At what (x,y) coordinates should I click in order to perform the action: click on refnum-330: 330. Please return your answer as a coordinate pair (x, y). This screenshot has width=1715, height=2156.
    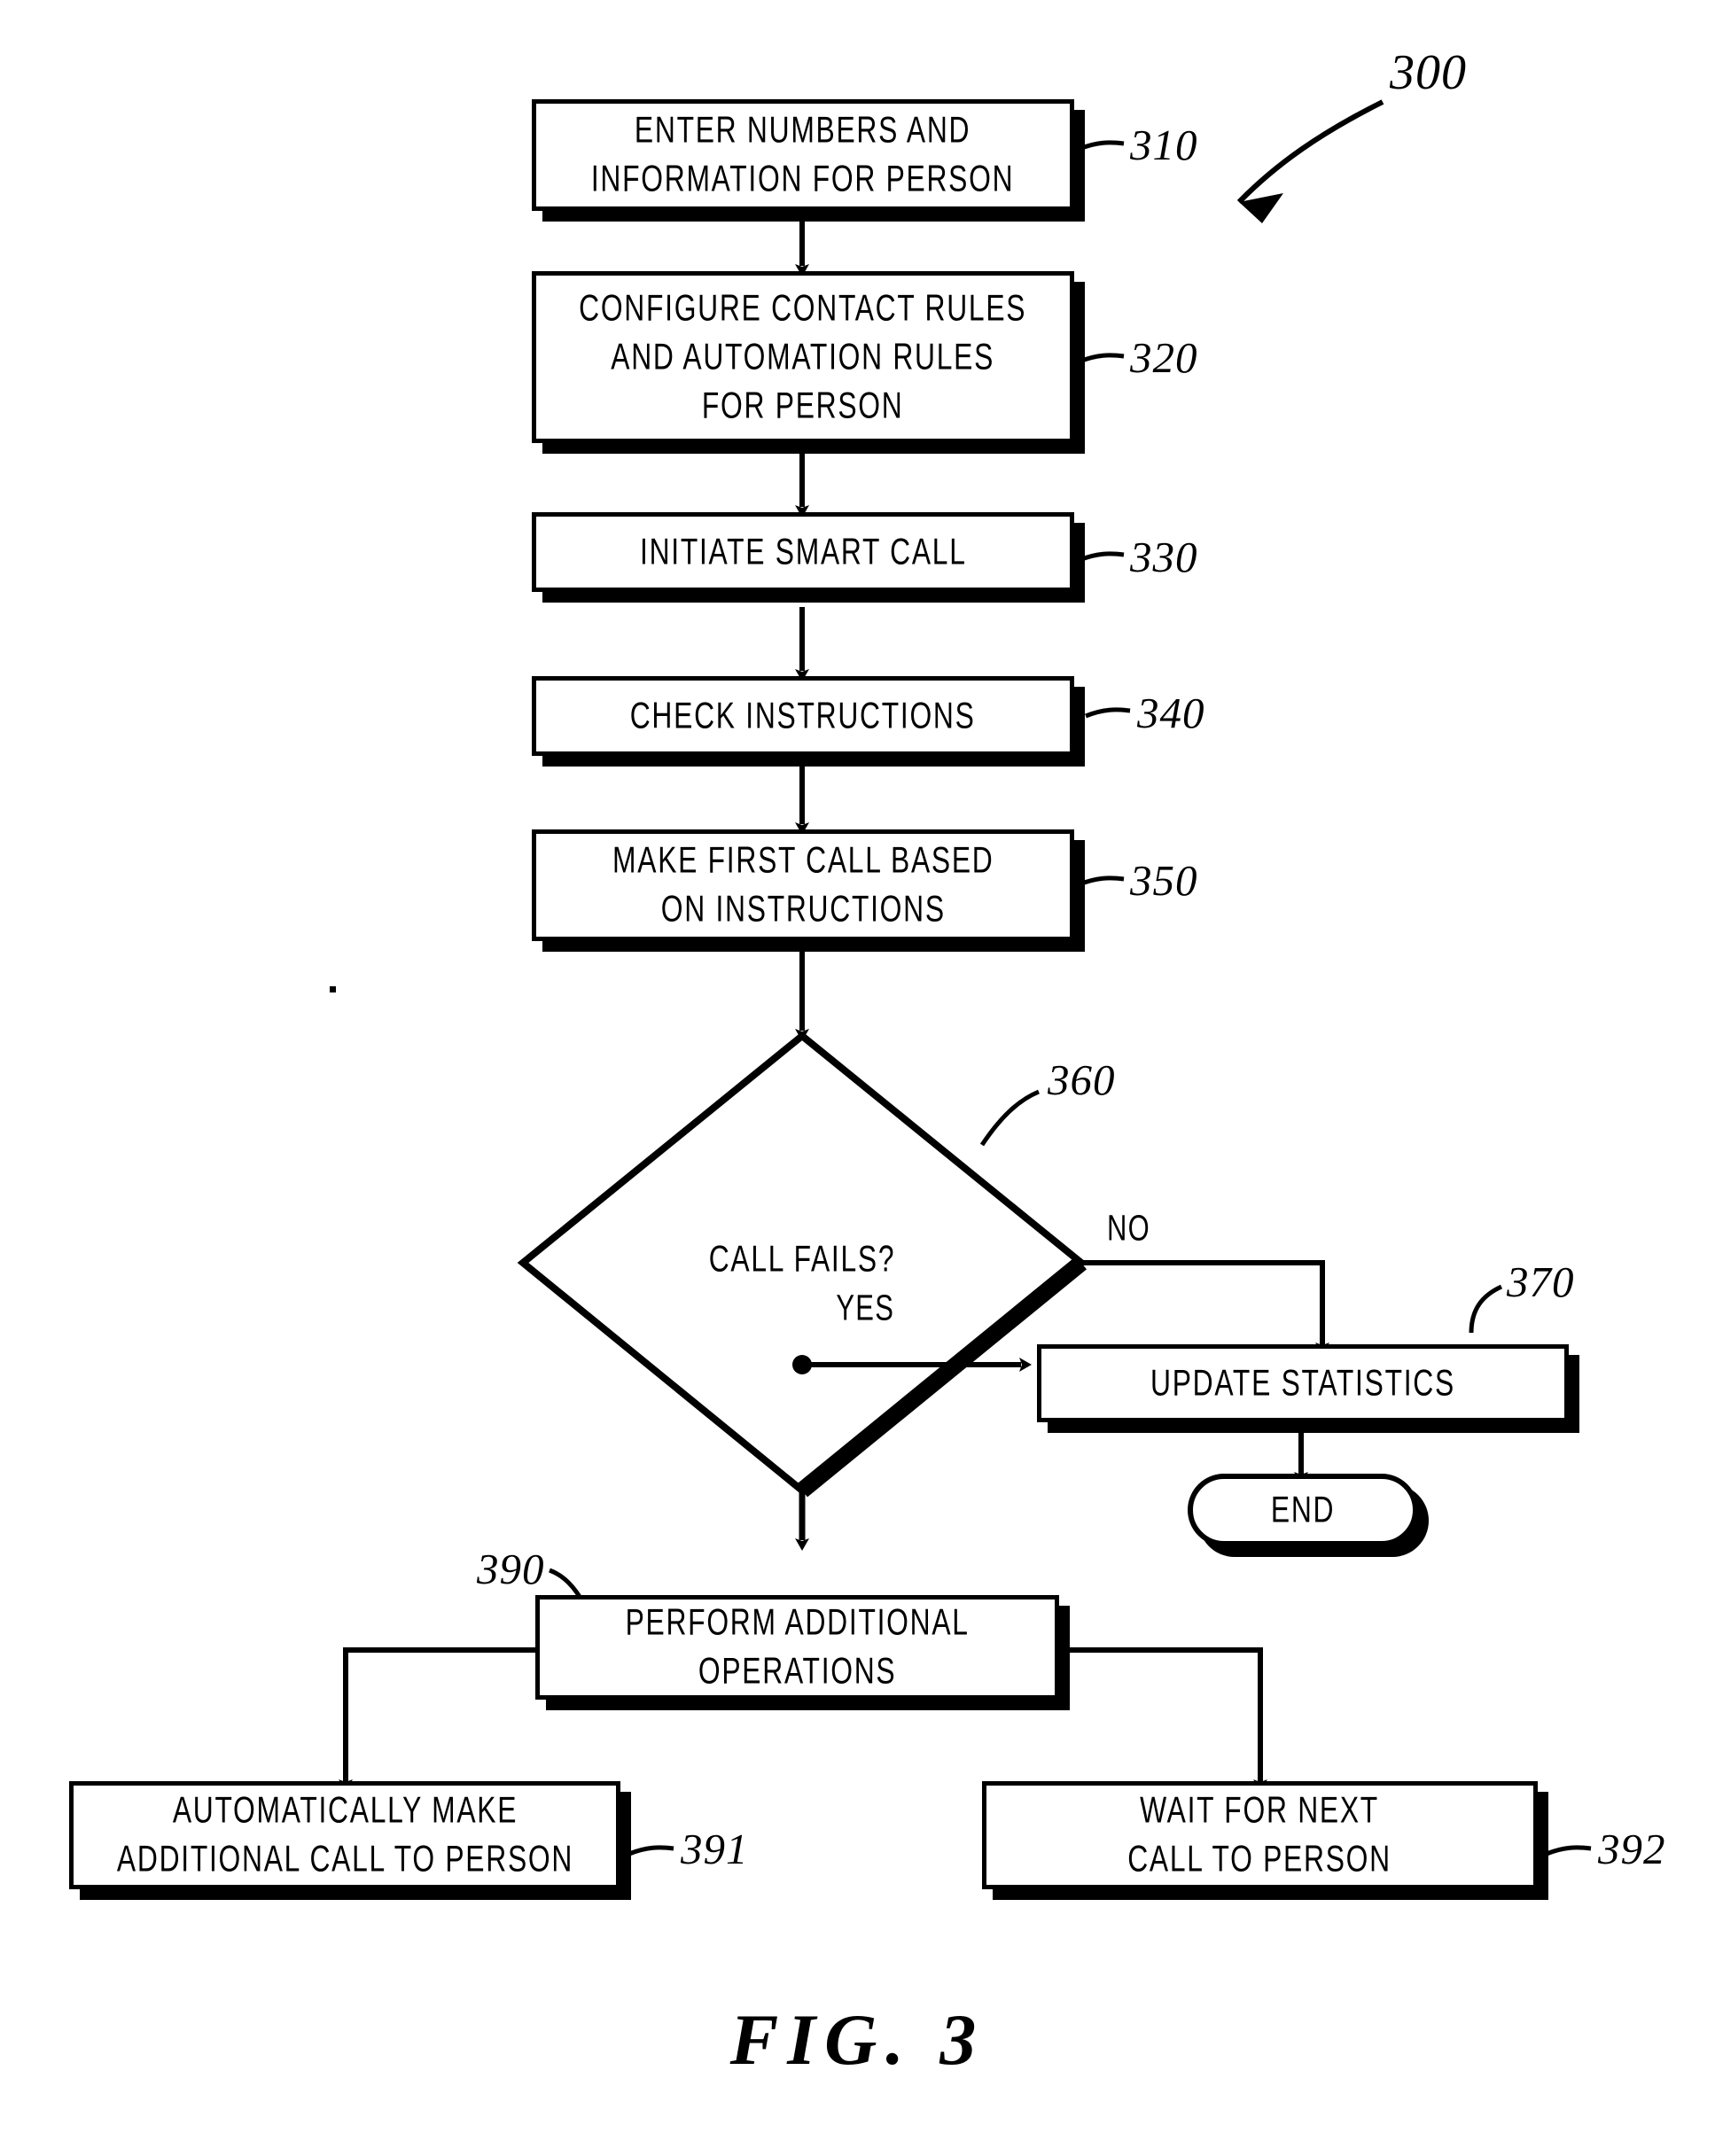
    Looking at the image, I should click on (1164, 557).